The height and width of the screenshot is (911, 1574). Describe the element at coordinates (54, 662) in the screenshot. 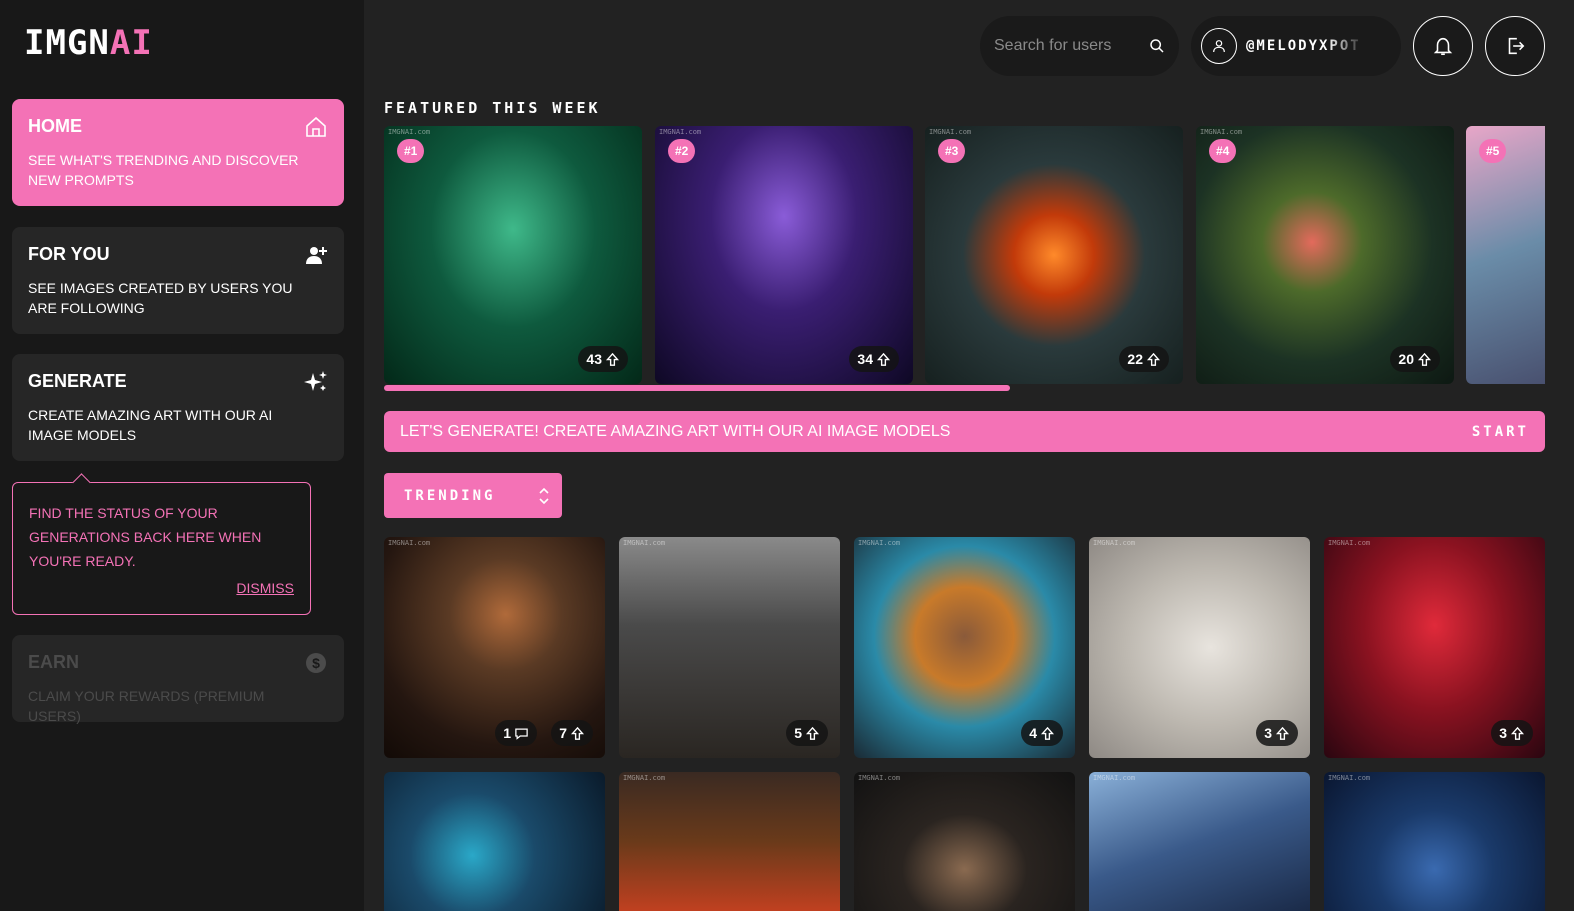

I see `sidebar-item-title: EARN` at that location.